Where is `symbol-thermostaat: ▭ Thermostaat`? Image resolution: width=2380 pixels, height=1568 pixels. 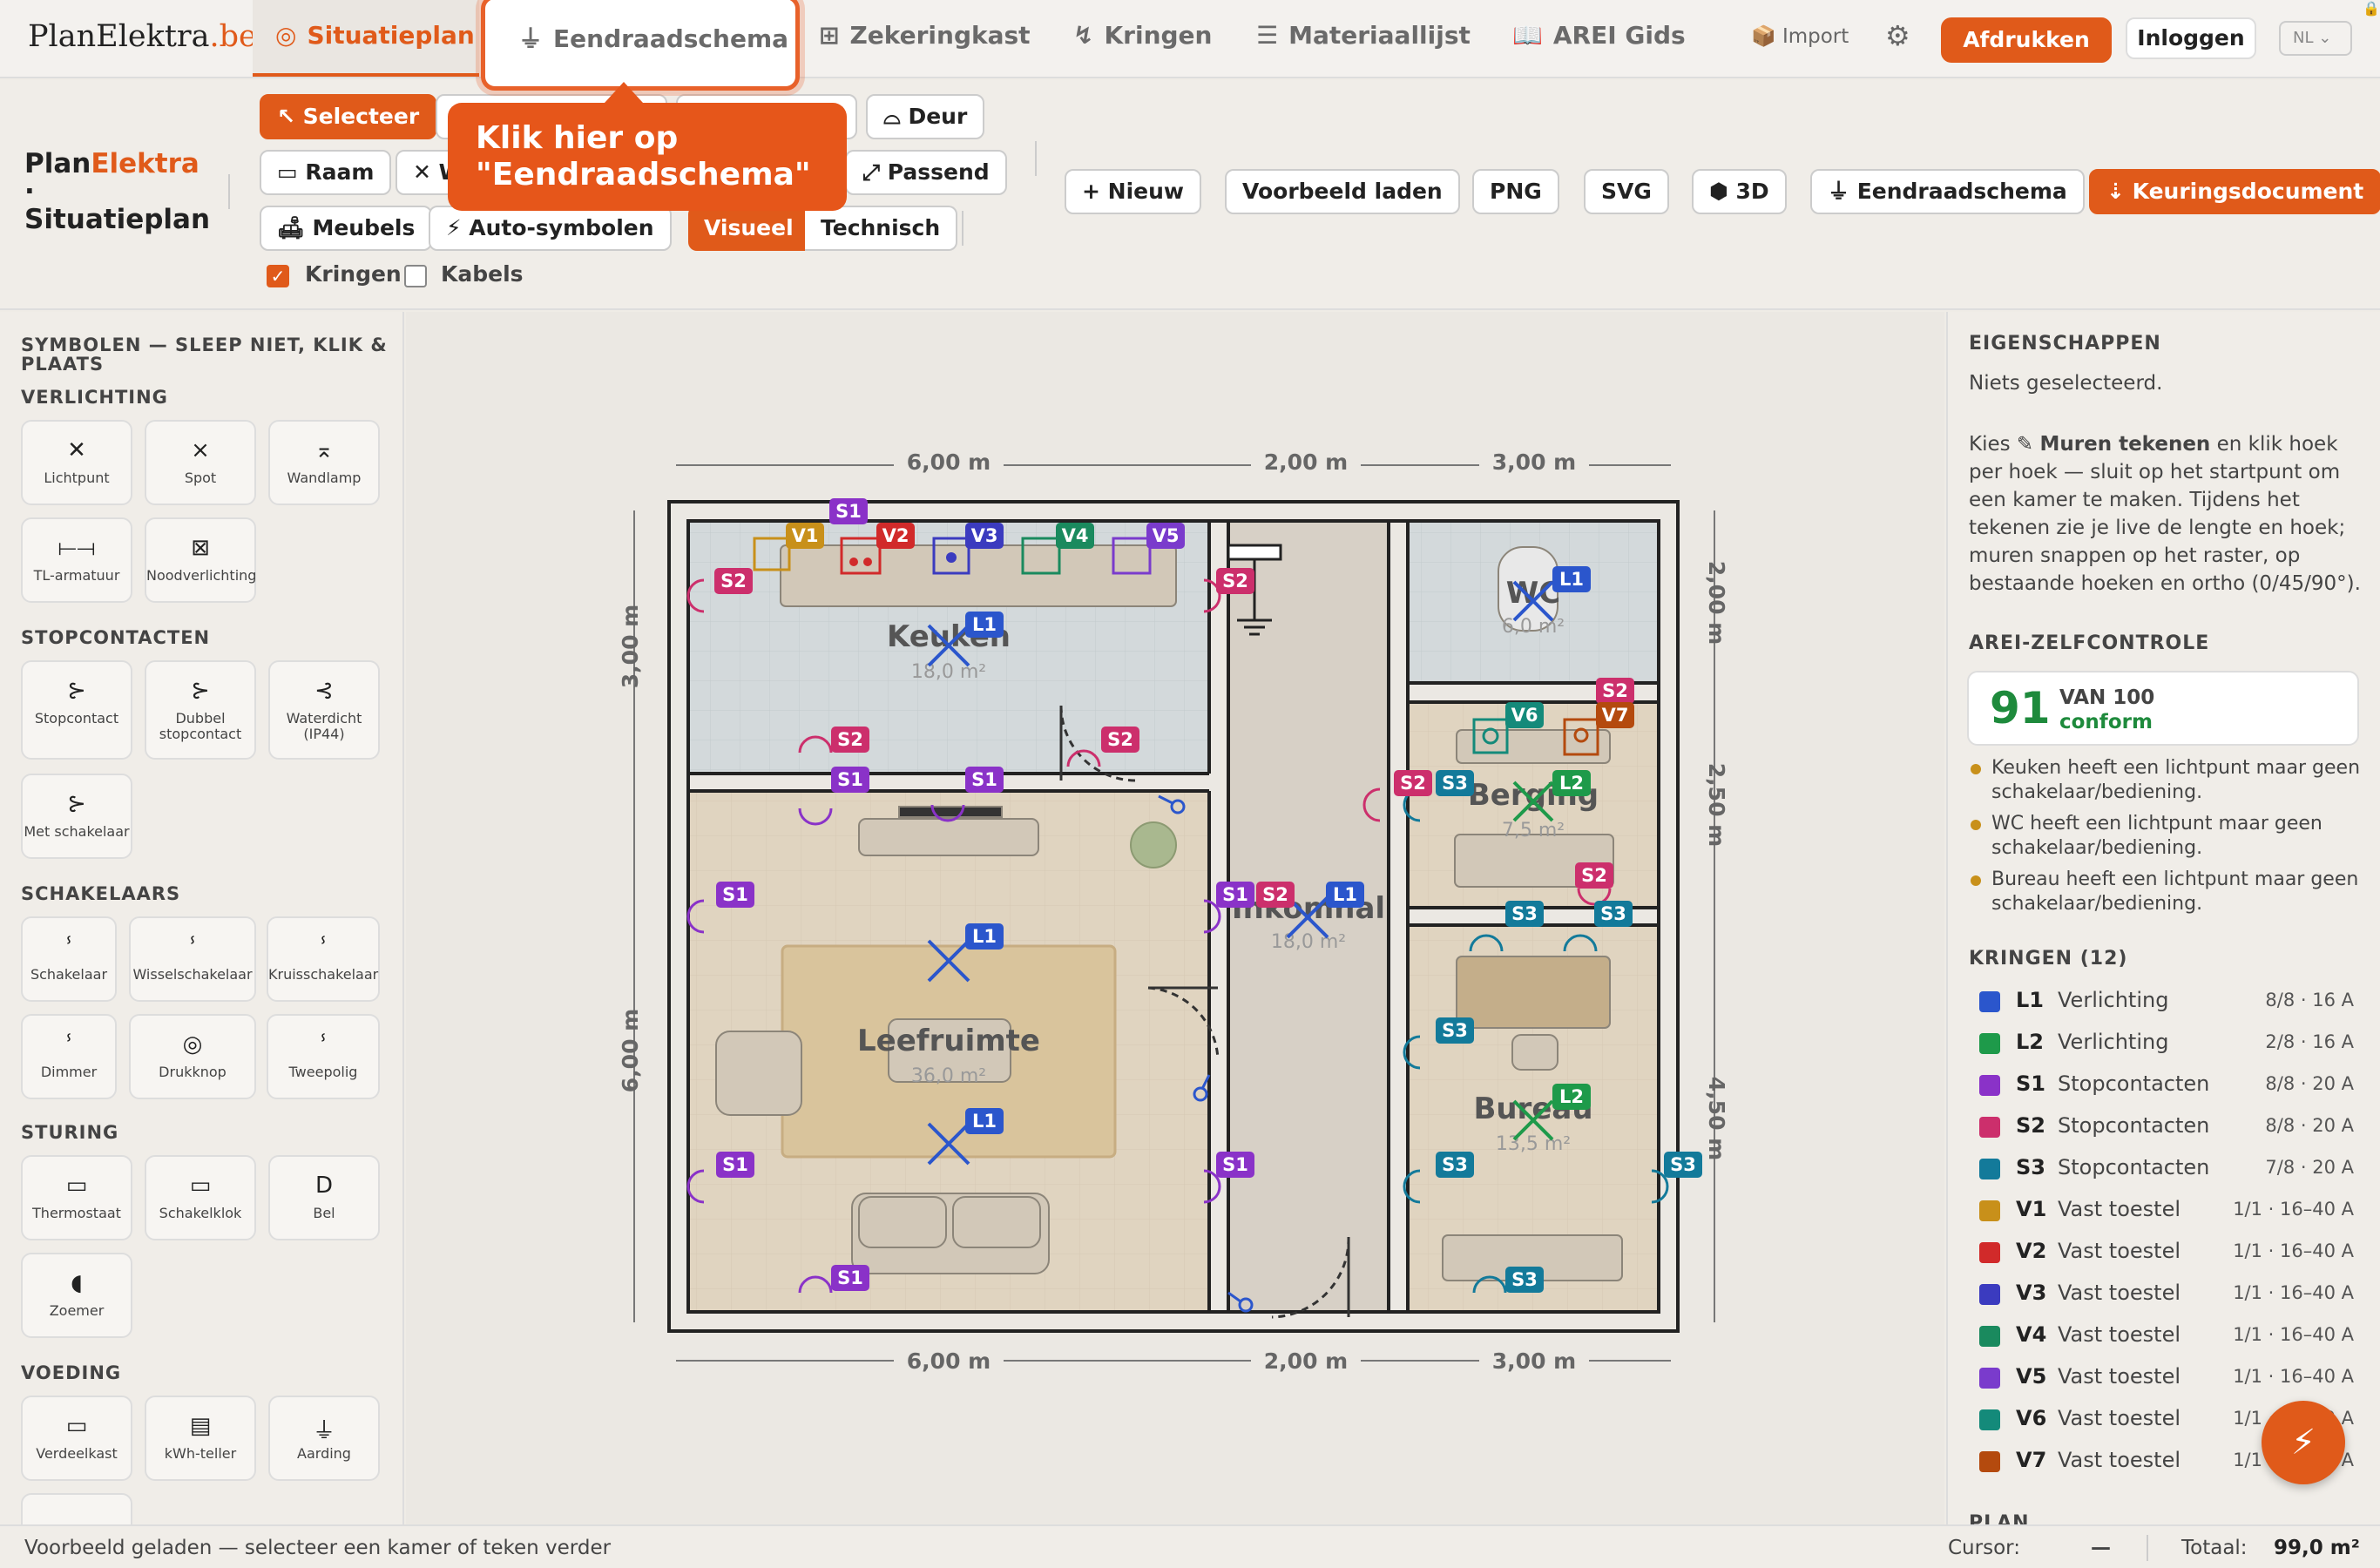 symbol-thermostaat: ▭ Thermostaat is located at coordinates (76, 1197).